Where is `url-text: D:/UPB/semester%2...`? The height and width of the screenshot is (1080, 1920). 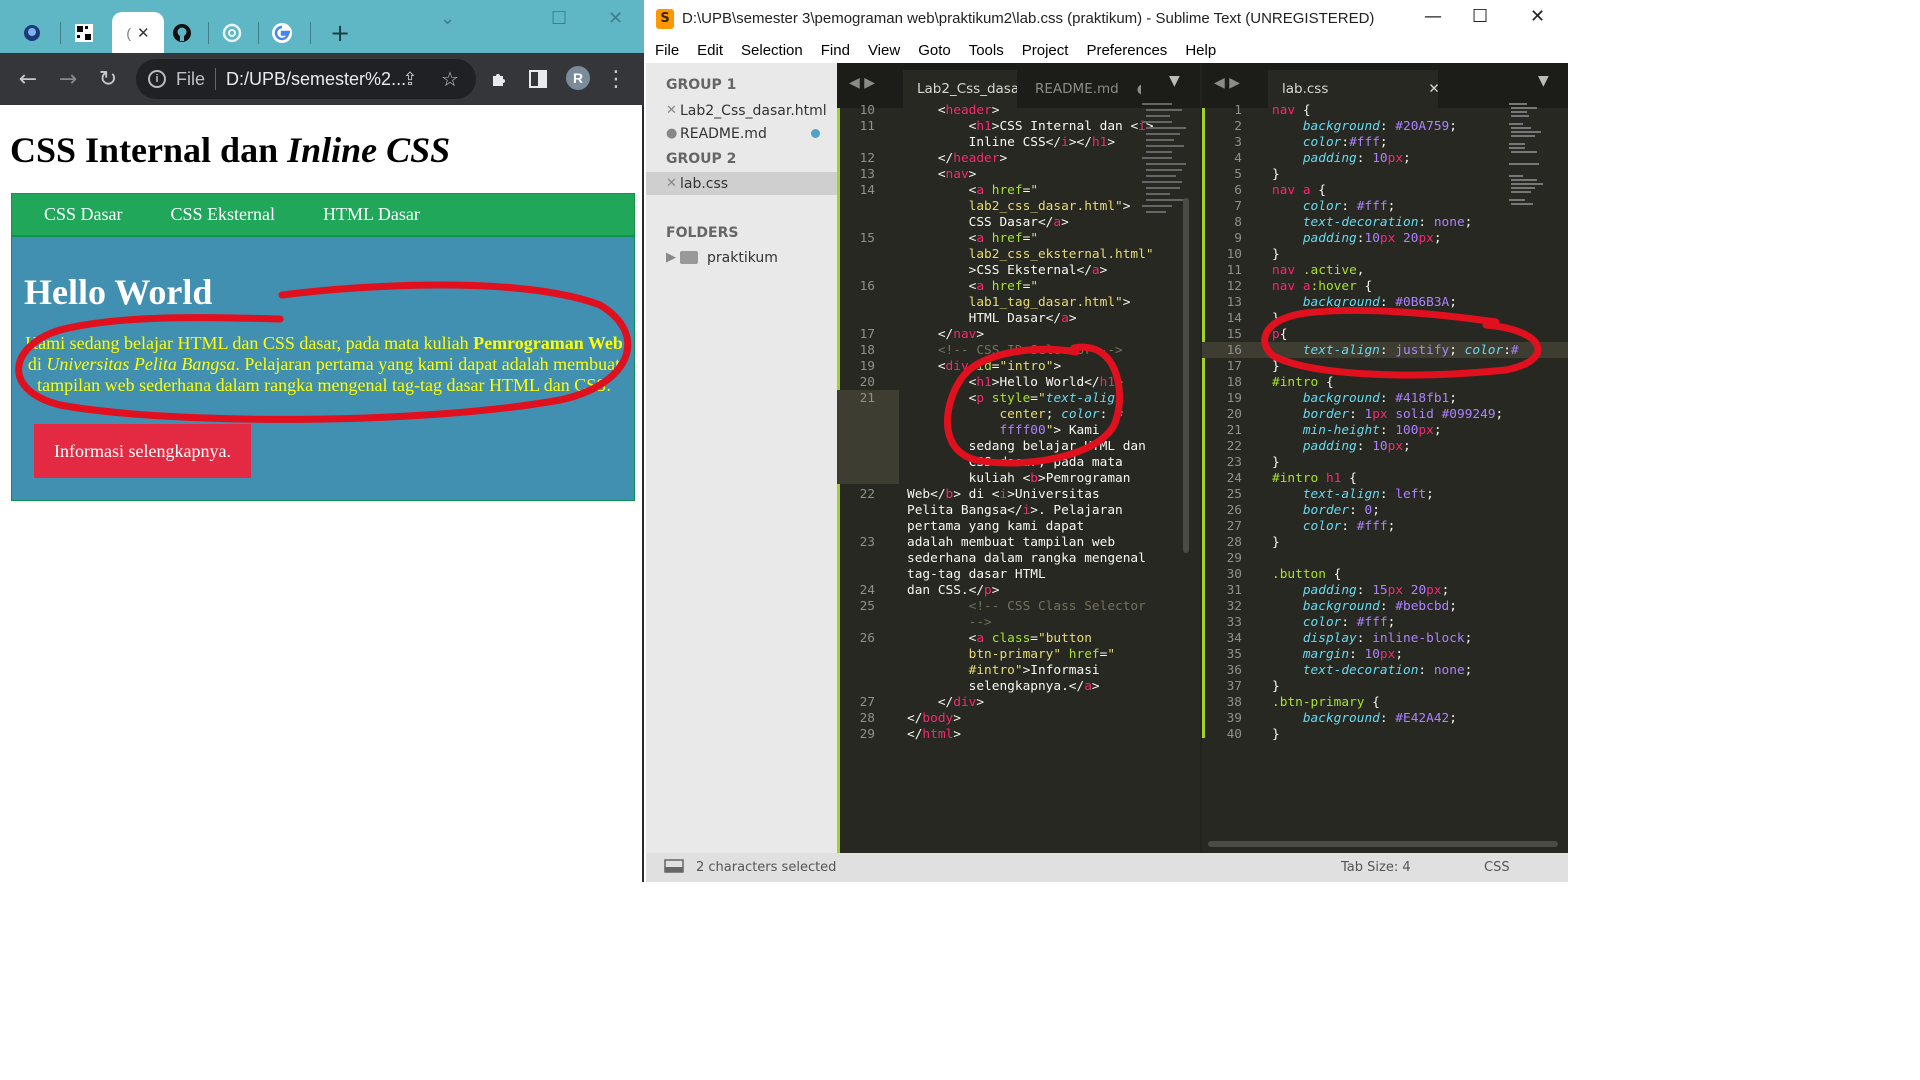
url-text: D:/UPB/semester%2... is located at coordinates (316, 79).